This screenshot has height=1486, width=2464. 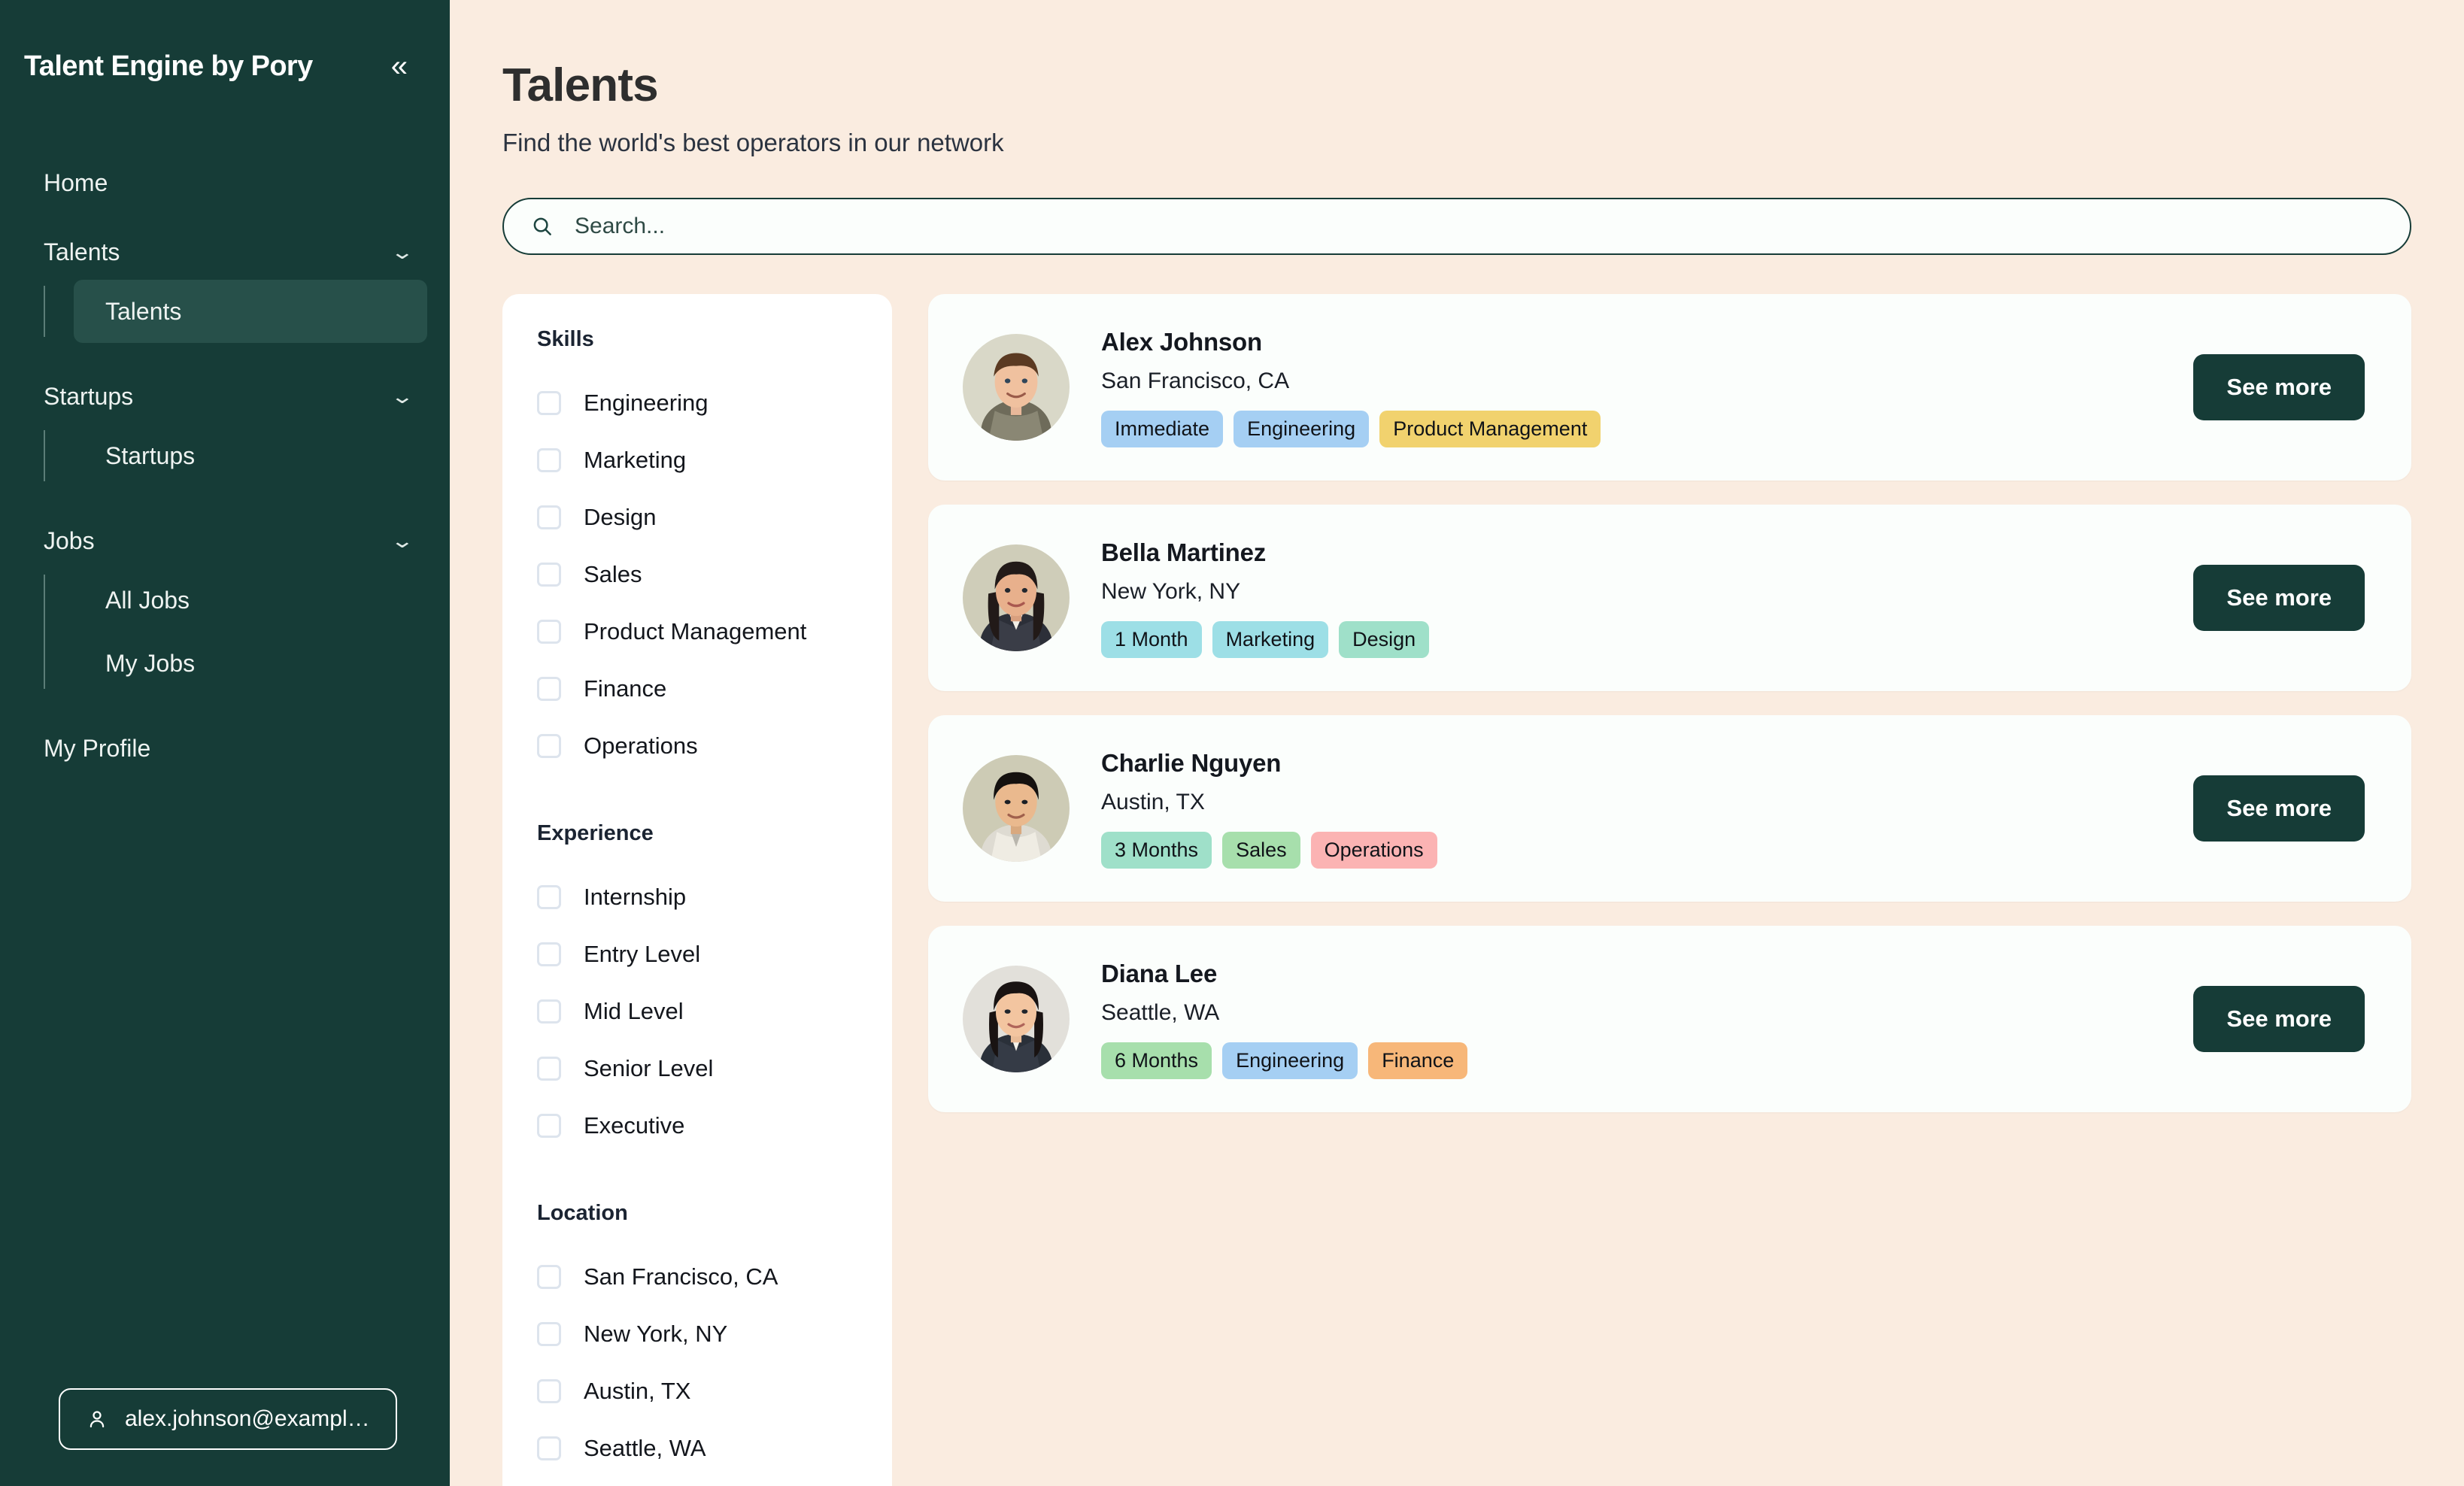 What do you see at coordinates (1153, 801) in the screenshot?
I see `talent-location: Austin, TX` at bounding box center [1153, 801].